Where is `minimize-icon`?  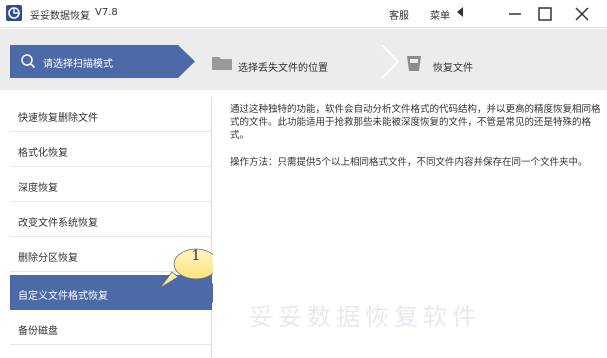
minimize-icon is located at coordinates (515, 14).